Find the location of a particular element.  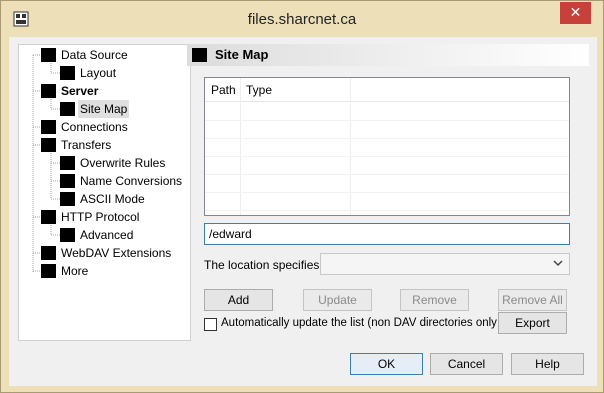

tree-item-label: ASCII Mode is located at coordinates (112, 199).